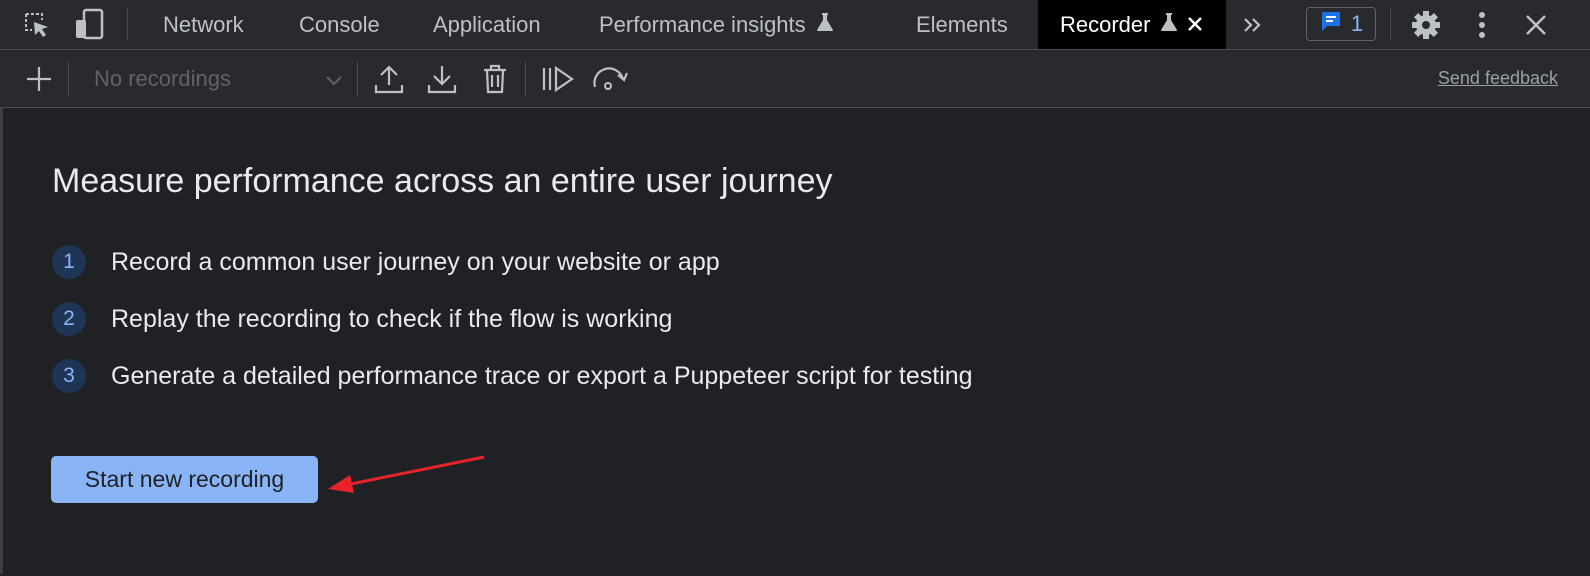 Image resolution: width=1590 pixels, height=576 pixels. I want to click on close-tab-icon, so click(1195, 25).